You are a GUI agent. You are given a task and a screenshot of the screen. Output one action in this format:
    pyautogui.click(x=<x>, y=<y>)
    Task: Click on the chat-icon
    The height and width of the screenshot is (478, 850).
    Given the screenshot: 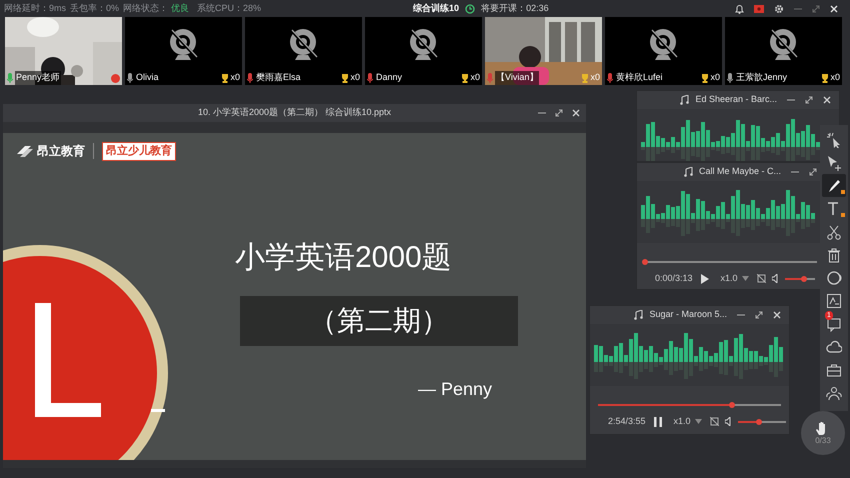 What is the action you would take?
    pyautogui.click(x=834, y=324)
    